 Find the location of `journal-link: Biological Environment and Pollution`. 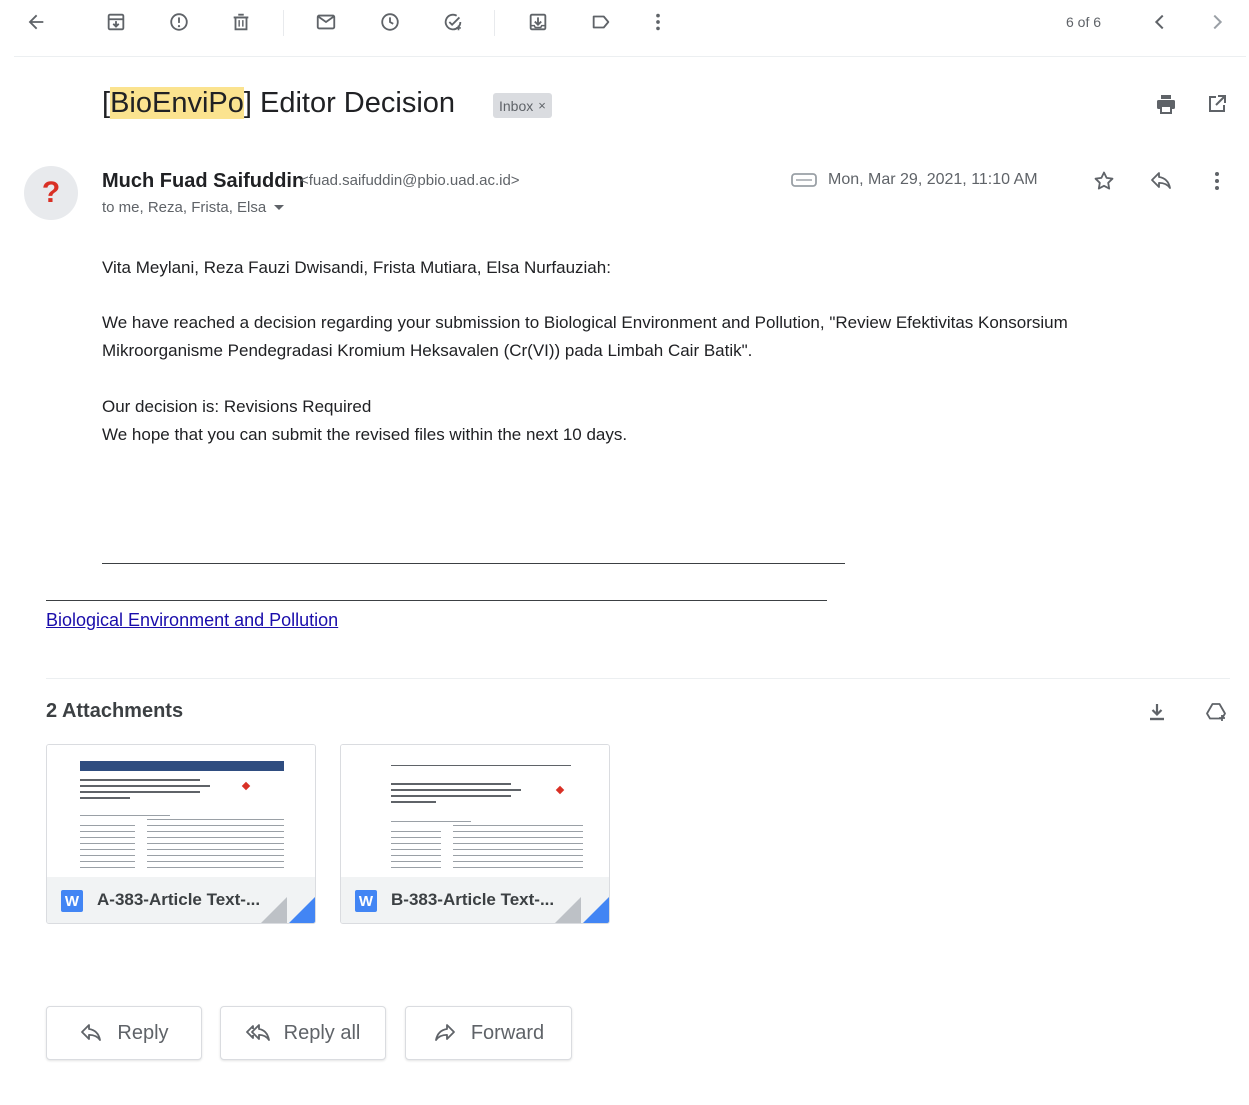

journal-link: Biological Environment and Pollution is located at coordinates (192, 620).